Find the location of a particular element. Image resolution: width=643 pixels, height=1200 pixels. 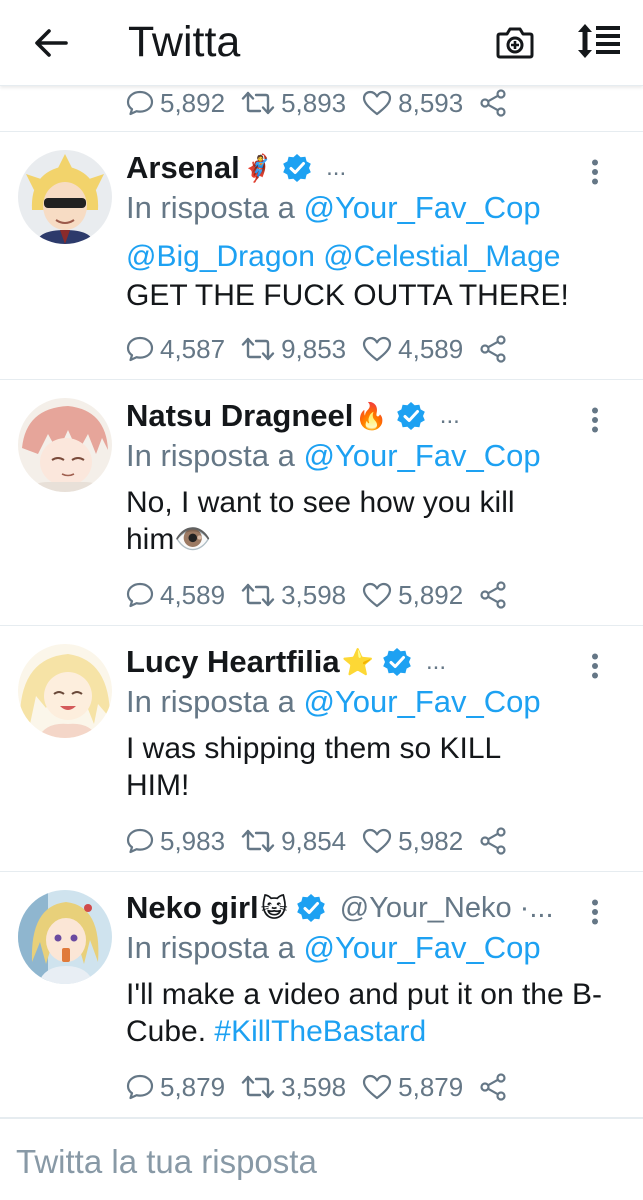

name-emoji: 🦸 is located at coordinates (258, 167).